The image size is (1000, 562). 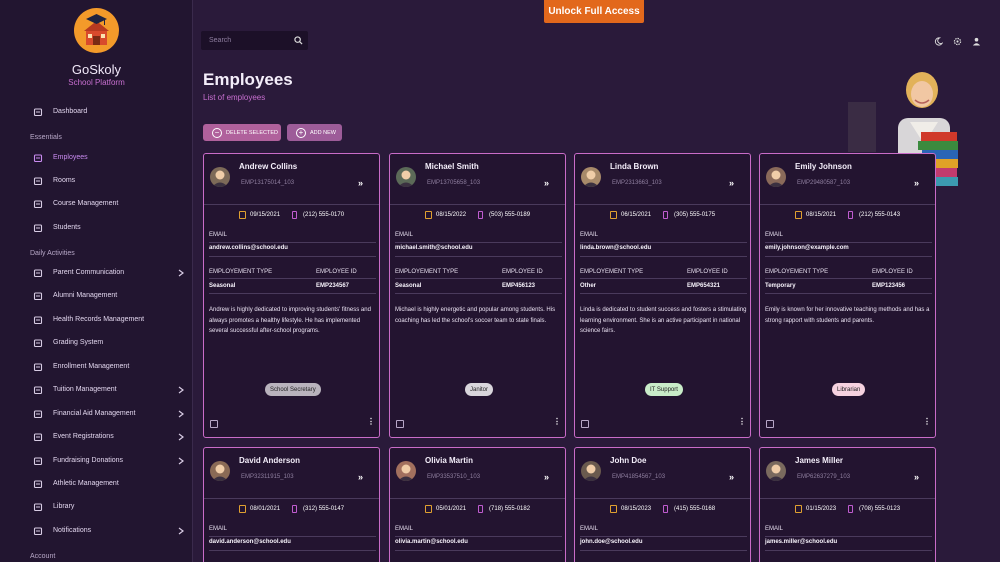 What do you see at coordinates (454, 477) in the screenshot?
I see `employee-code: EMP33537510_103` at bounding box center [454, 477].